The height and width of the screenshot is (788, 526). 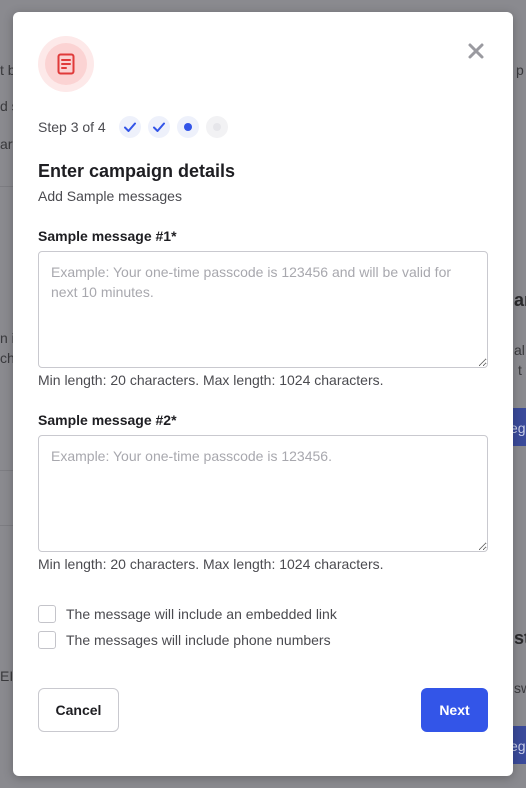 I want to click on step-4-pending, so click(x=216, y=127).